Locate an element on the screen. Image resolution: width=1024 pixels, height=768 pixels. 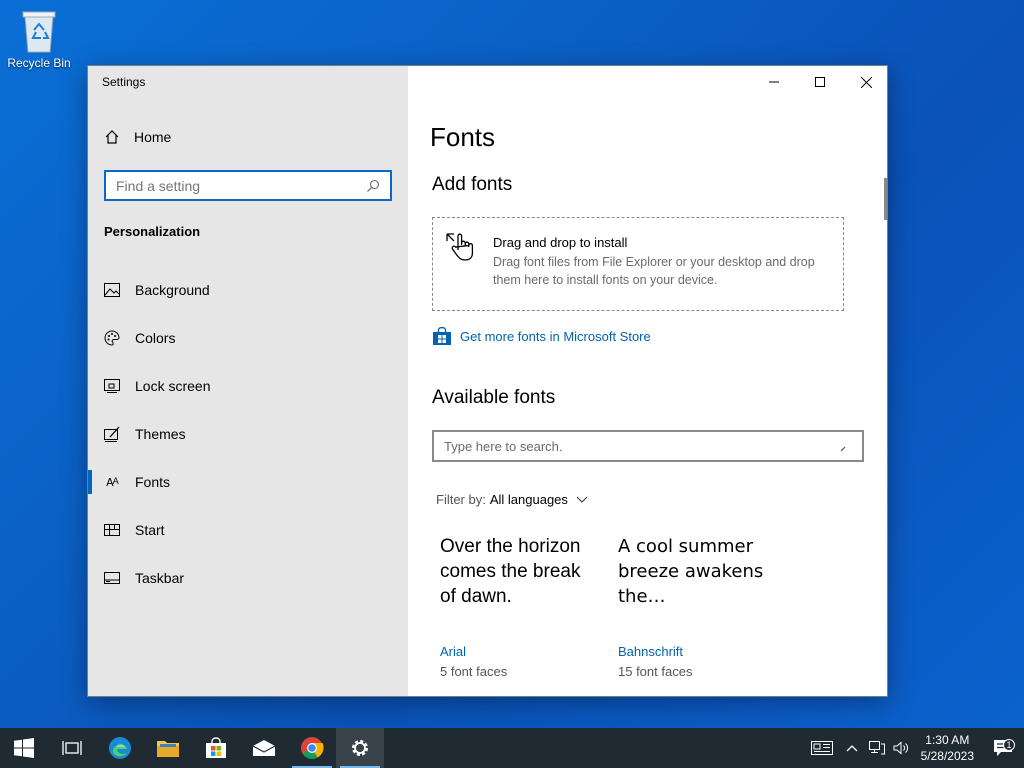
sidebar-item-label: Taskbar is located at coordinates (160, 578).